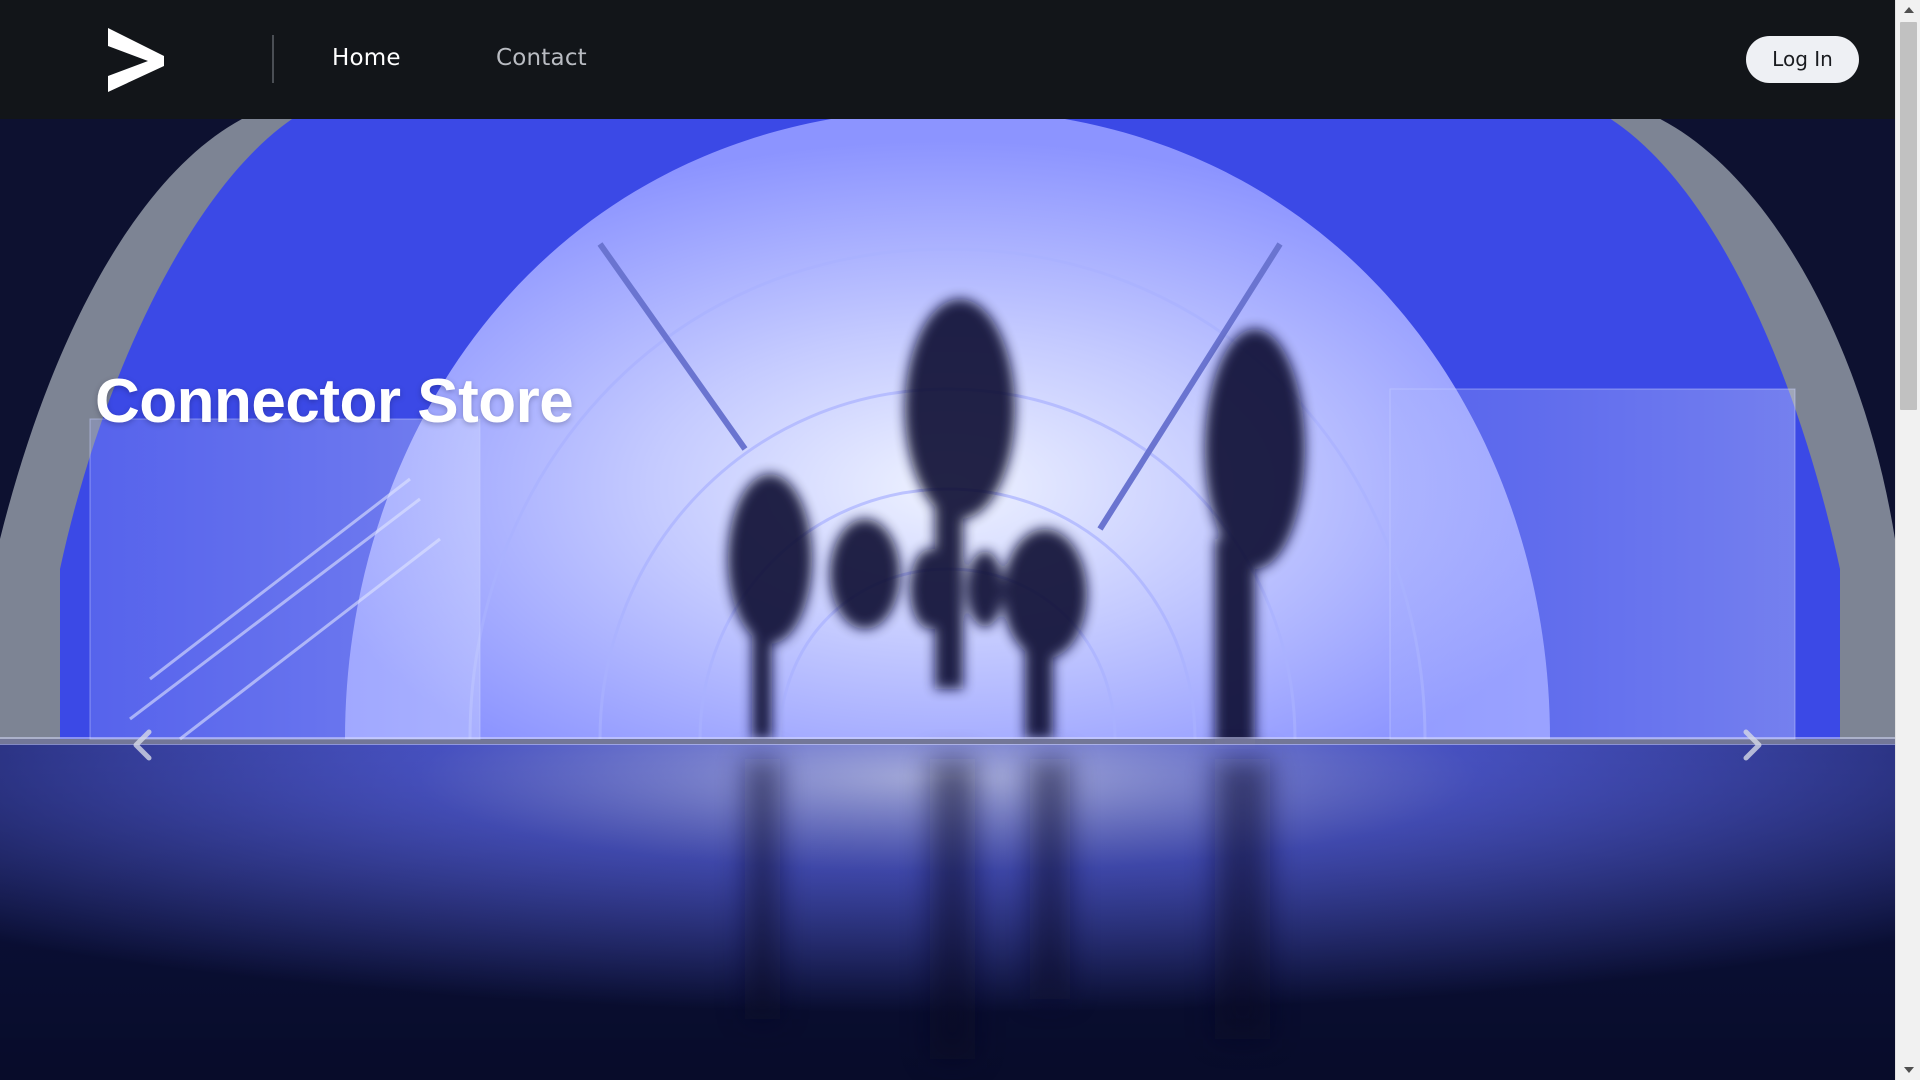 The width and height of the screenshot is (1920, 1080). Describe the element at coordinates (1908, 216) in the screenshot. I see `scrollbar-thumb` at that location.